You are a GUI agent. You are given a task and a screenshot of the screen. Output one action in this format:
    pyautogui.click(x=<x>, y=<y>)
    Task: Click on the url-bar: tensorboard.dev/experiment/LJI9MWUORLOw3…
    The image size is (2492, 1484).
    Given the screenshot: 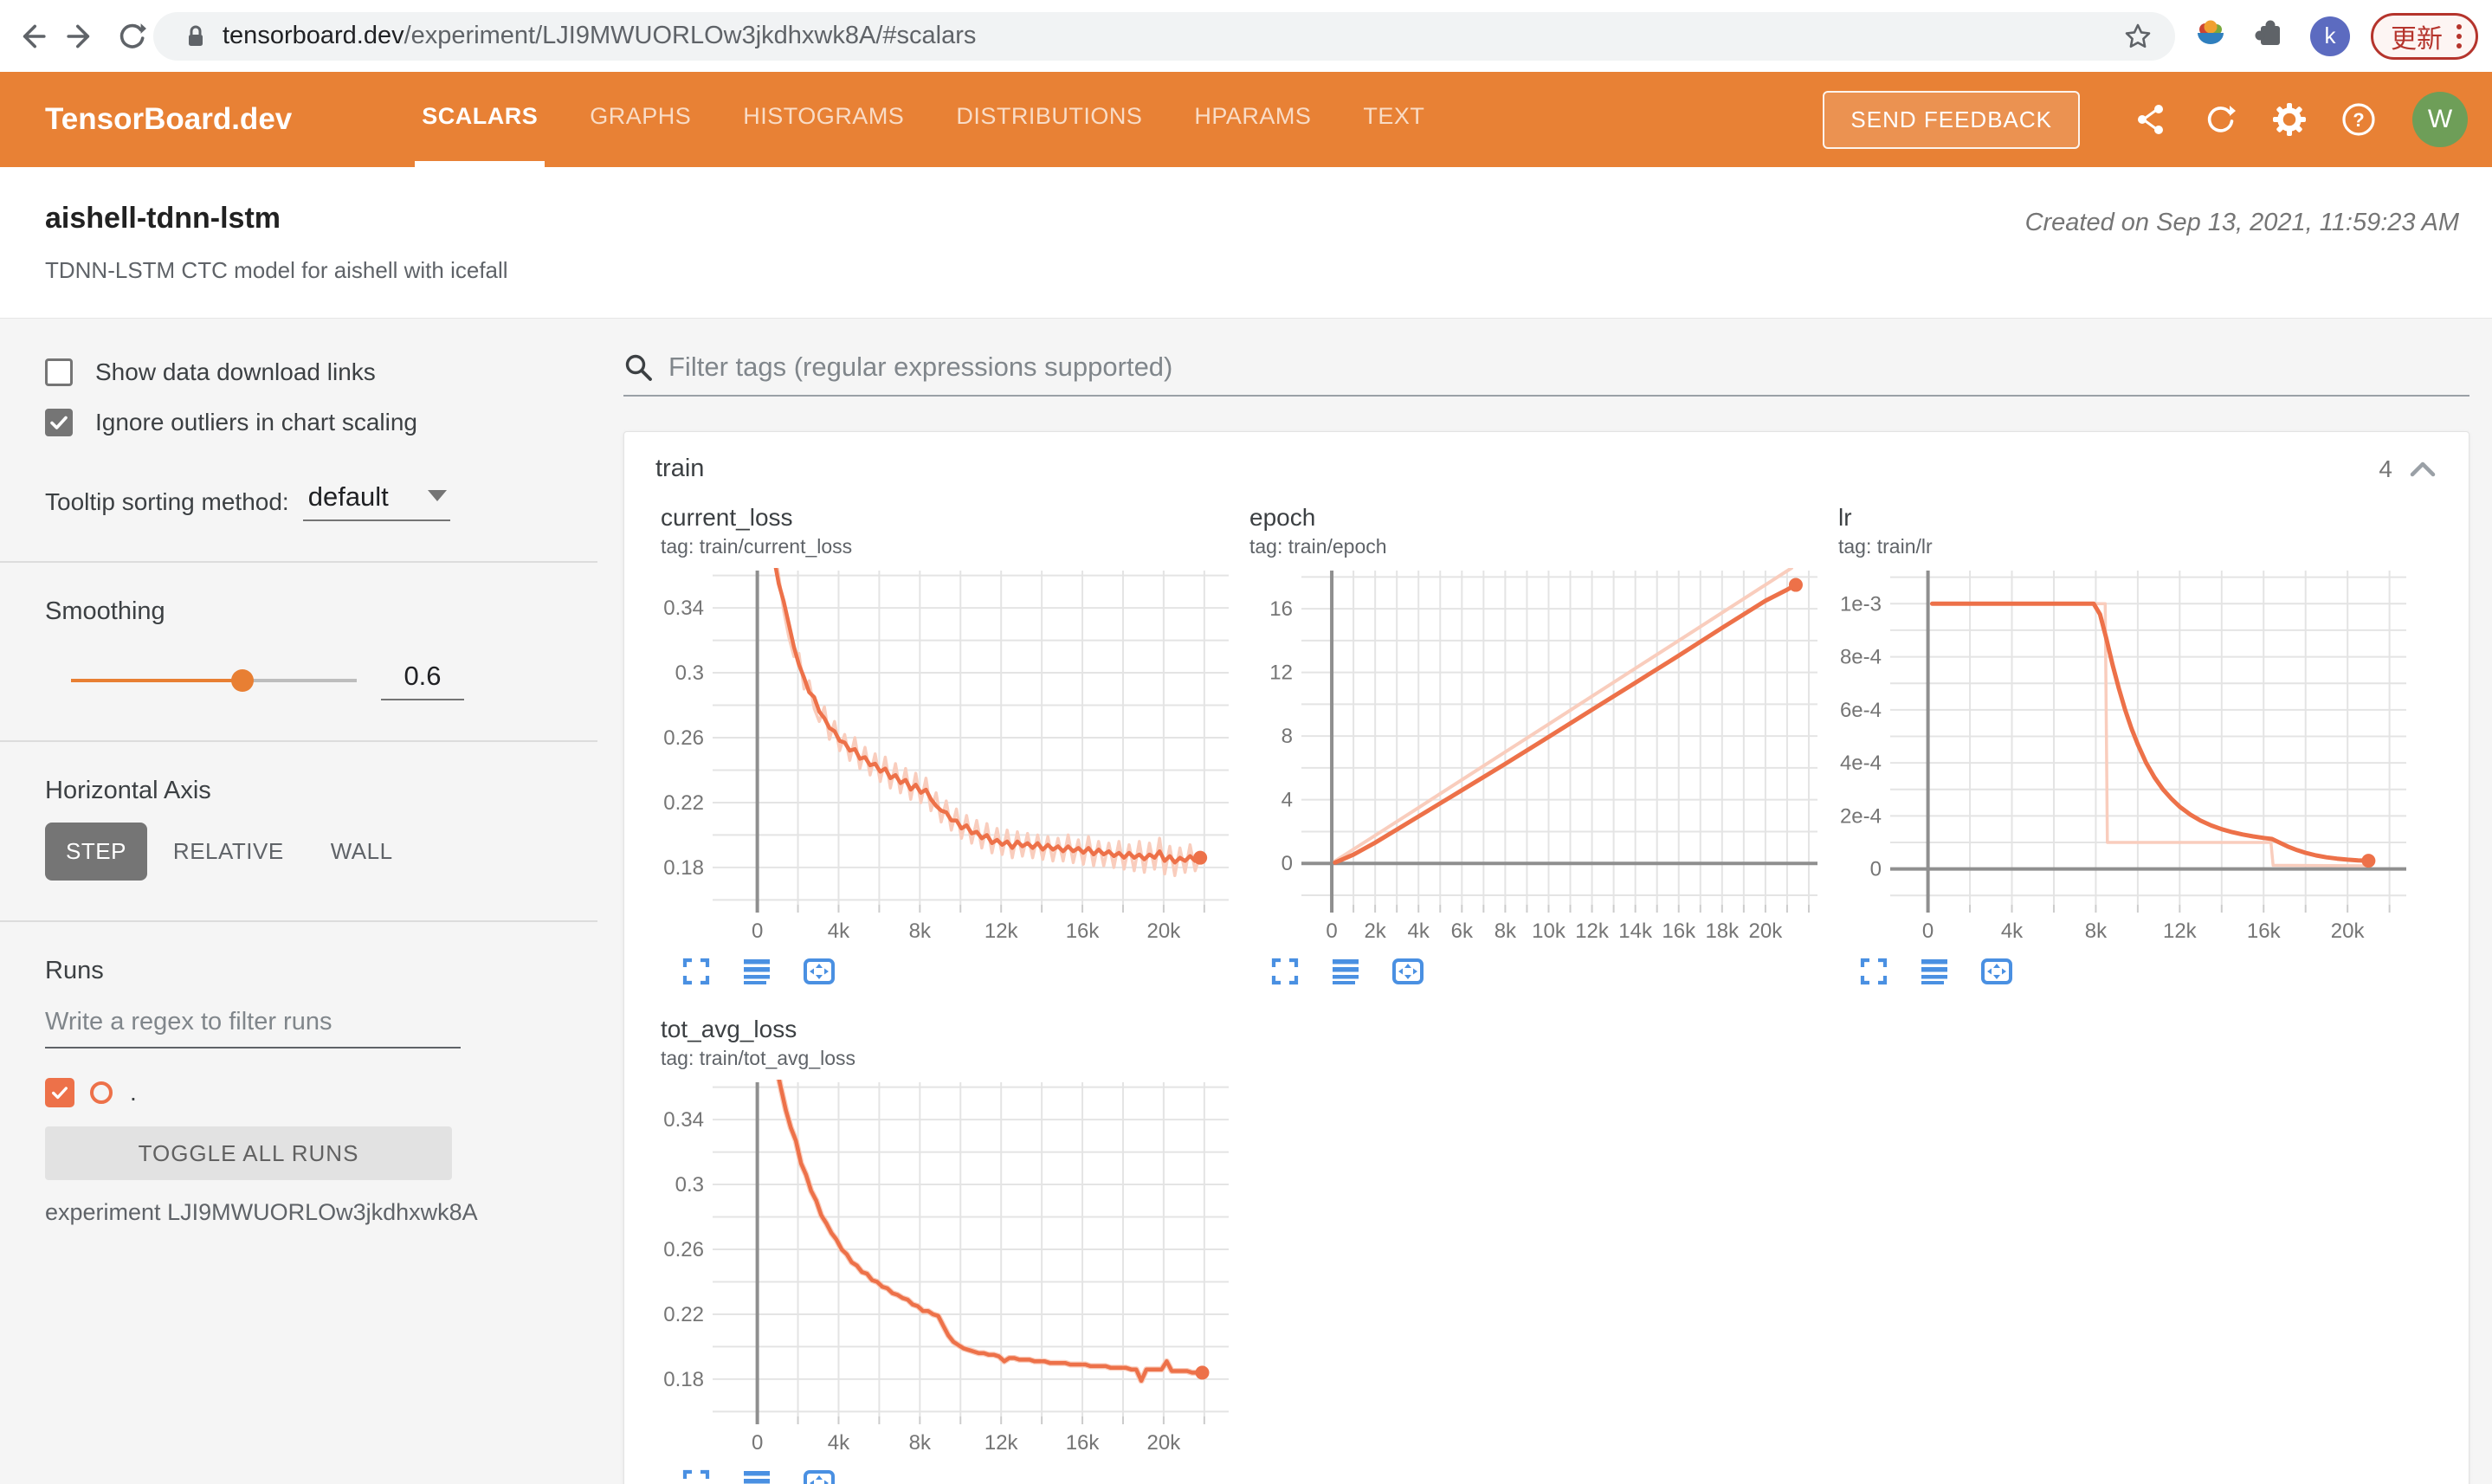 What is the action you would take?
    pyautogui.click(x=1164, y=36)
    